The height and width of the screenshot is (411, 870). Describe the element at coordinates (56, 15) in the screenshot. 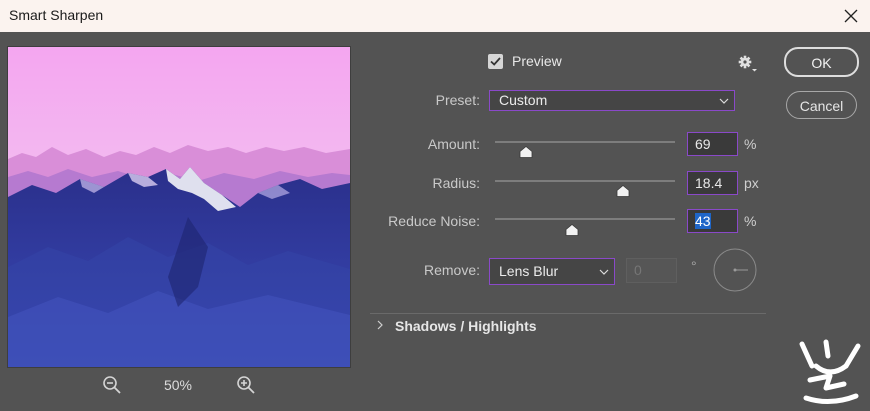

I see `window-title: Smart Sharpen` at that location.